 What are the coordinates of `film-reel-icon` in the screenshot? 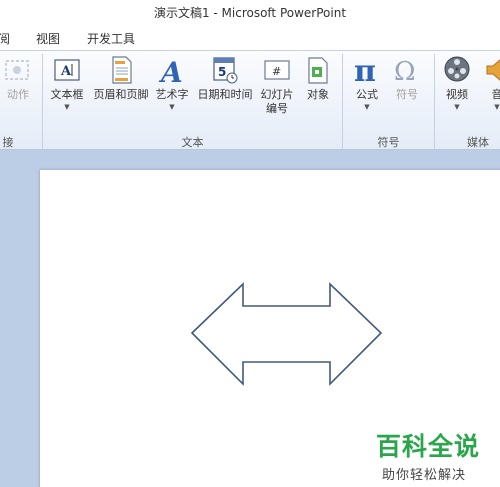 It's located at (457, 69).